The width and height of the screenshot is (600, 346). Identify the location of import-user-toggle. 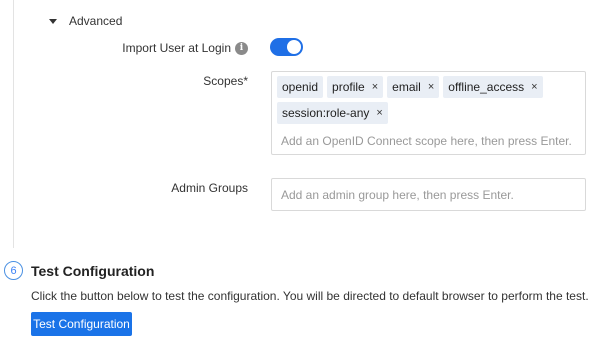
(286, 47).